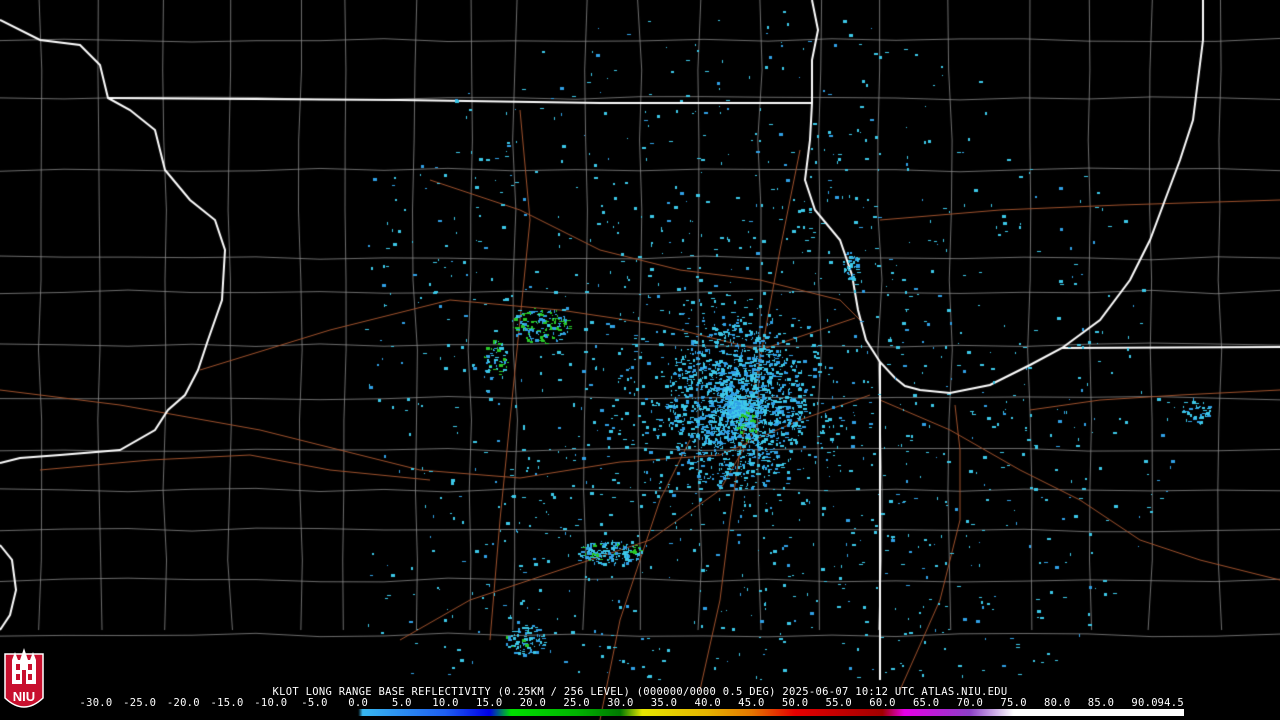  Describe the element at coordinates (401, 703) in the screenshot. I see `colorbar-tick-label: 5.0` at that location.